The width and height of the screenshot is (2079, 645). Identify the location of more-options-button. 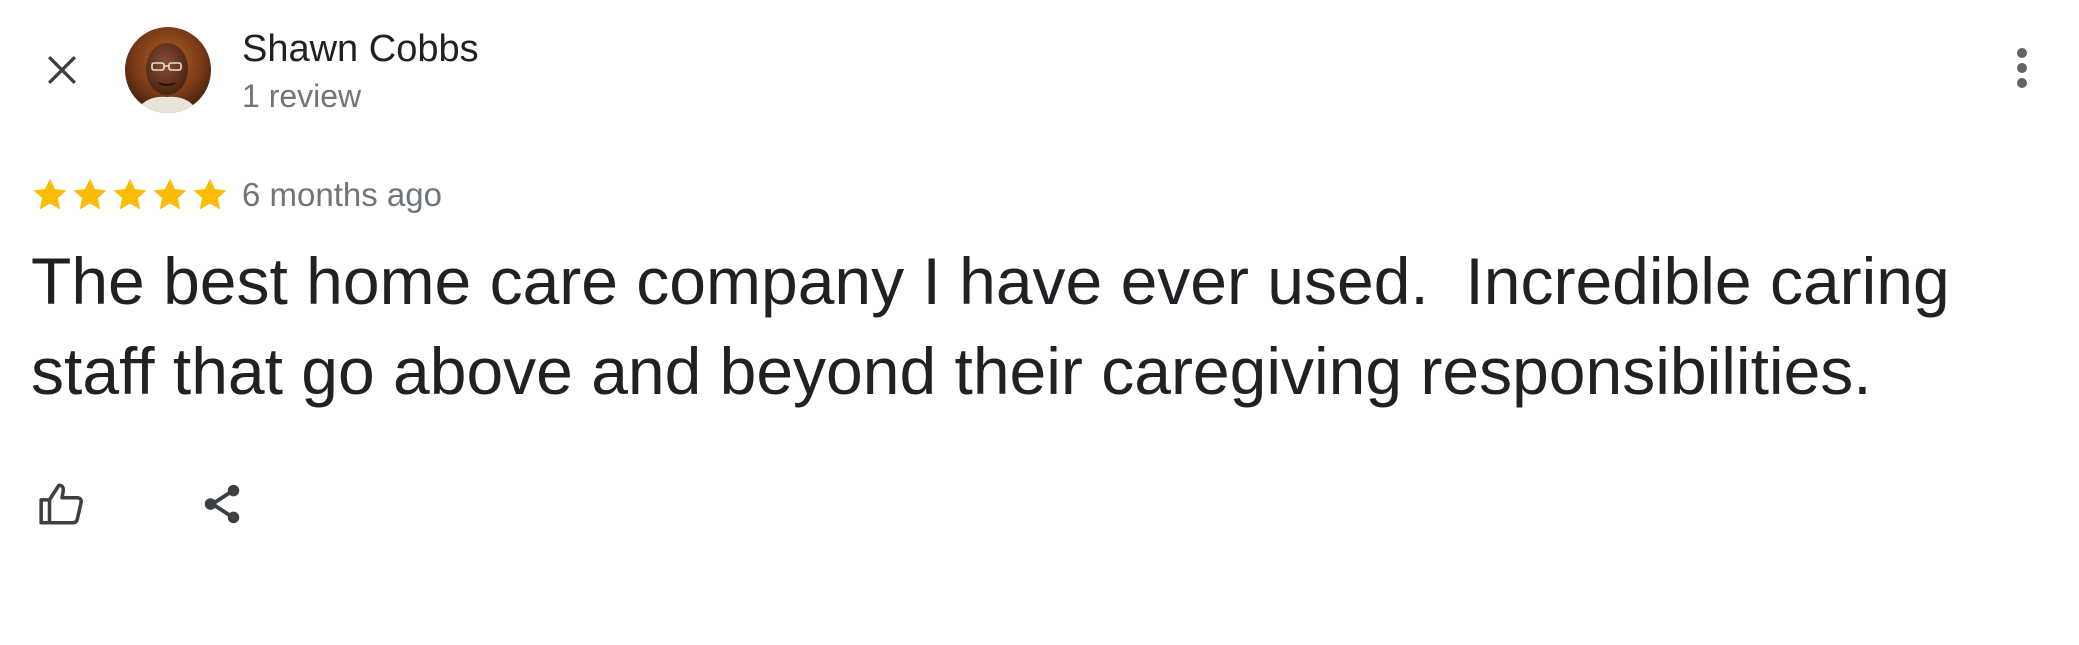
(2022, 70).